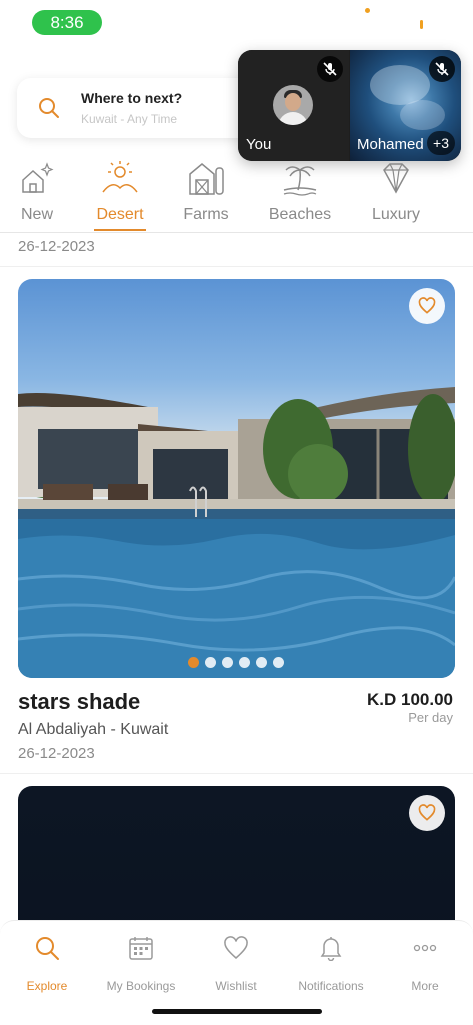 Image resolution: width=473 pixels, height=1025 pixels. I want to click on category-divider, so click(236, 232).